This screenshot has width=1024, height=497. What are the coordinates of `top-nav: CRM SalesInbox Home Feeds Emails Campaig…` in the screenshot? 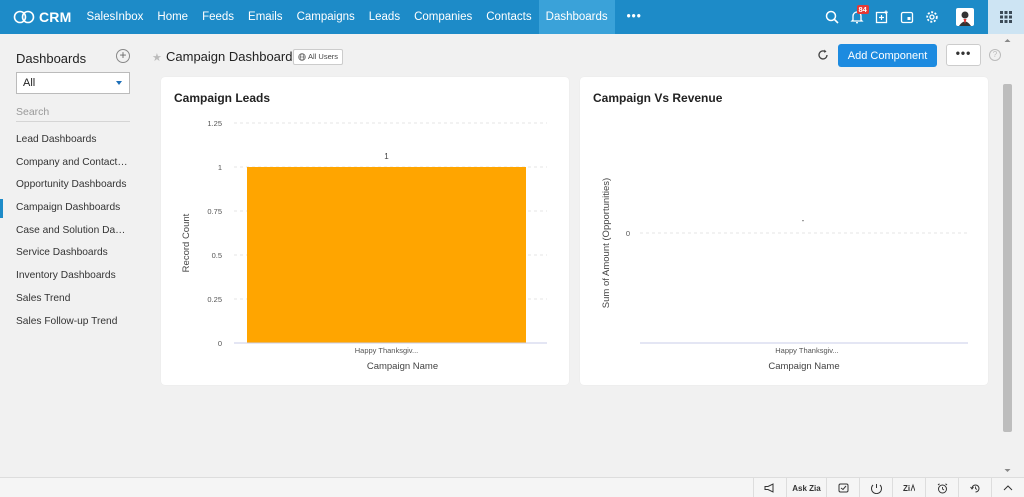 It's located at (512, 17).